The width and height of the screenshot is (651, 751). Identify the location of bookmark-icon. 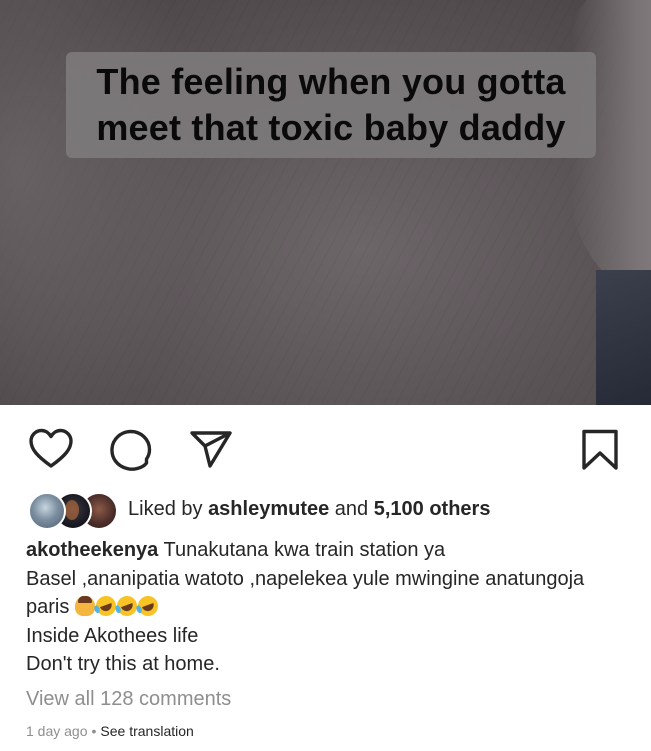
(600, 450).